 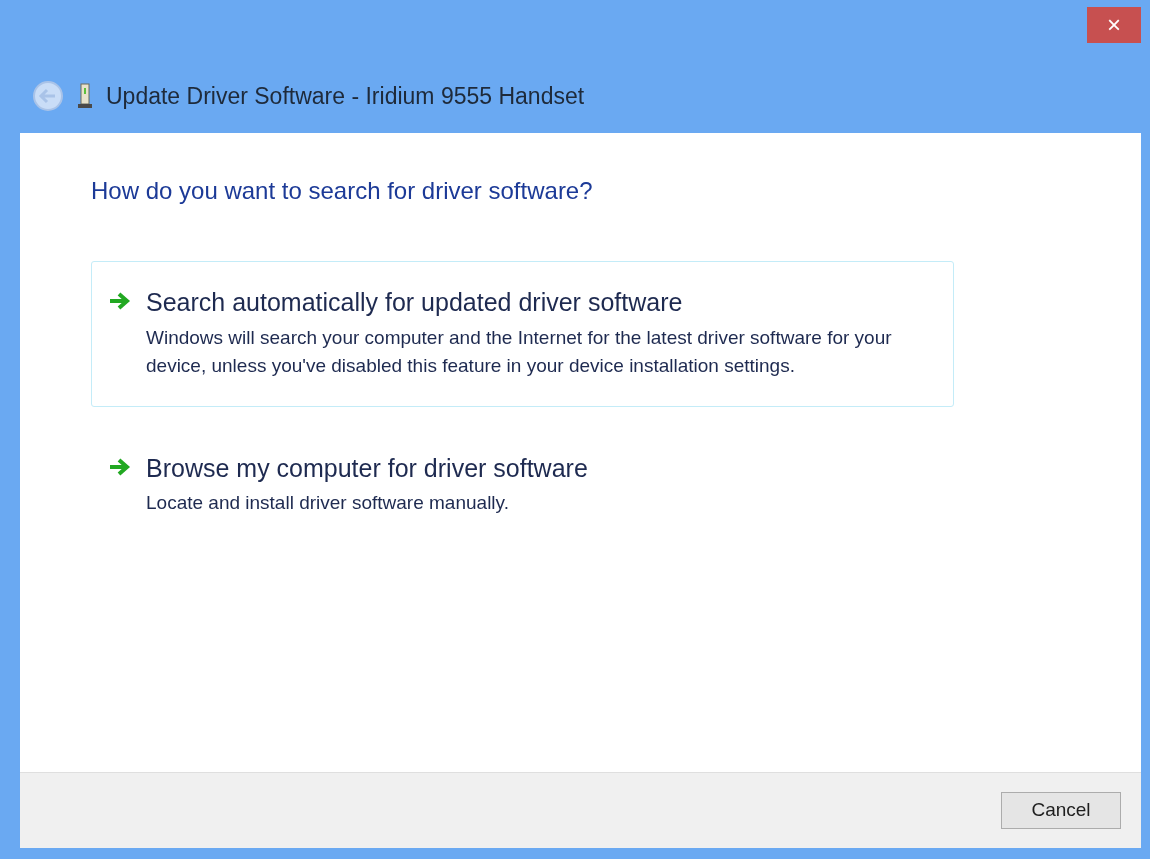 I want to click on window-title: Update Driver Software - Iridium 9555 Handset, so click(x=345, y=96).